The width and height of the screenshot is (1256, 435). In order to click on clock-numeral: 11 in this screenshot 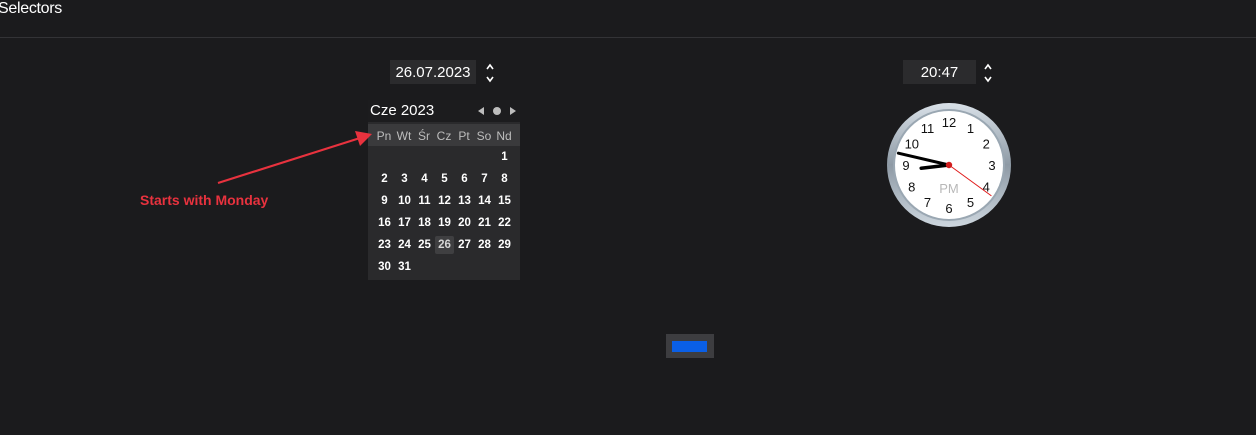, I will do `click(928, 128)`.